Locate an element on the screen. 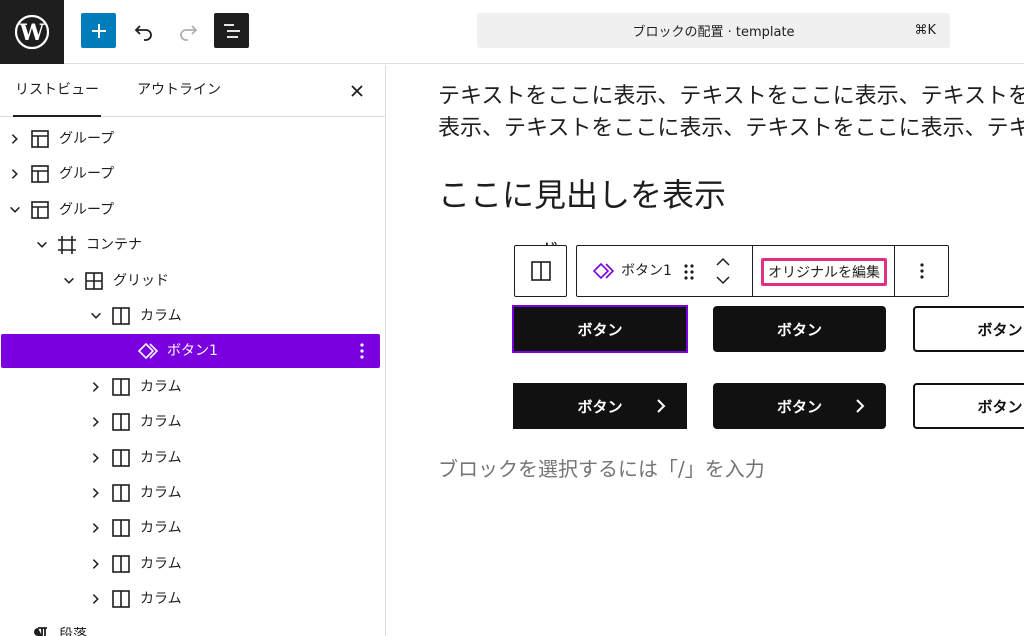 Image resolution: width=1024 pixels, height=636 pixels. document-title: ブロックの配置 · template is located at coordinates (713, 32).